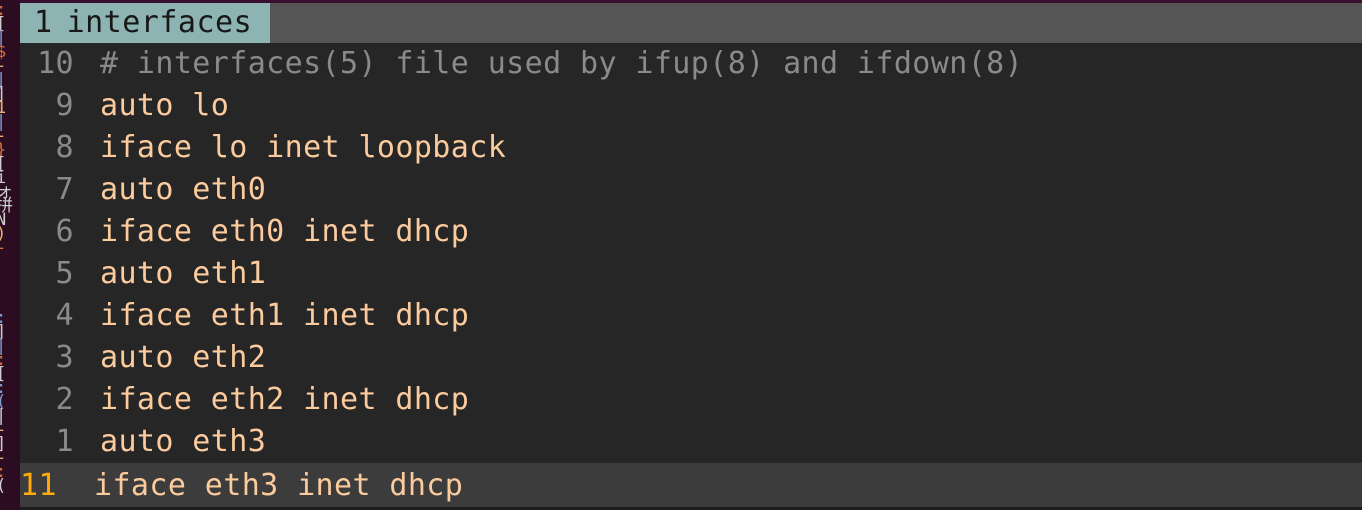 The width and height of the screenshot is (1362, 510). I want to click on line-number: 2, so click(64, 399).